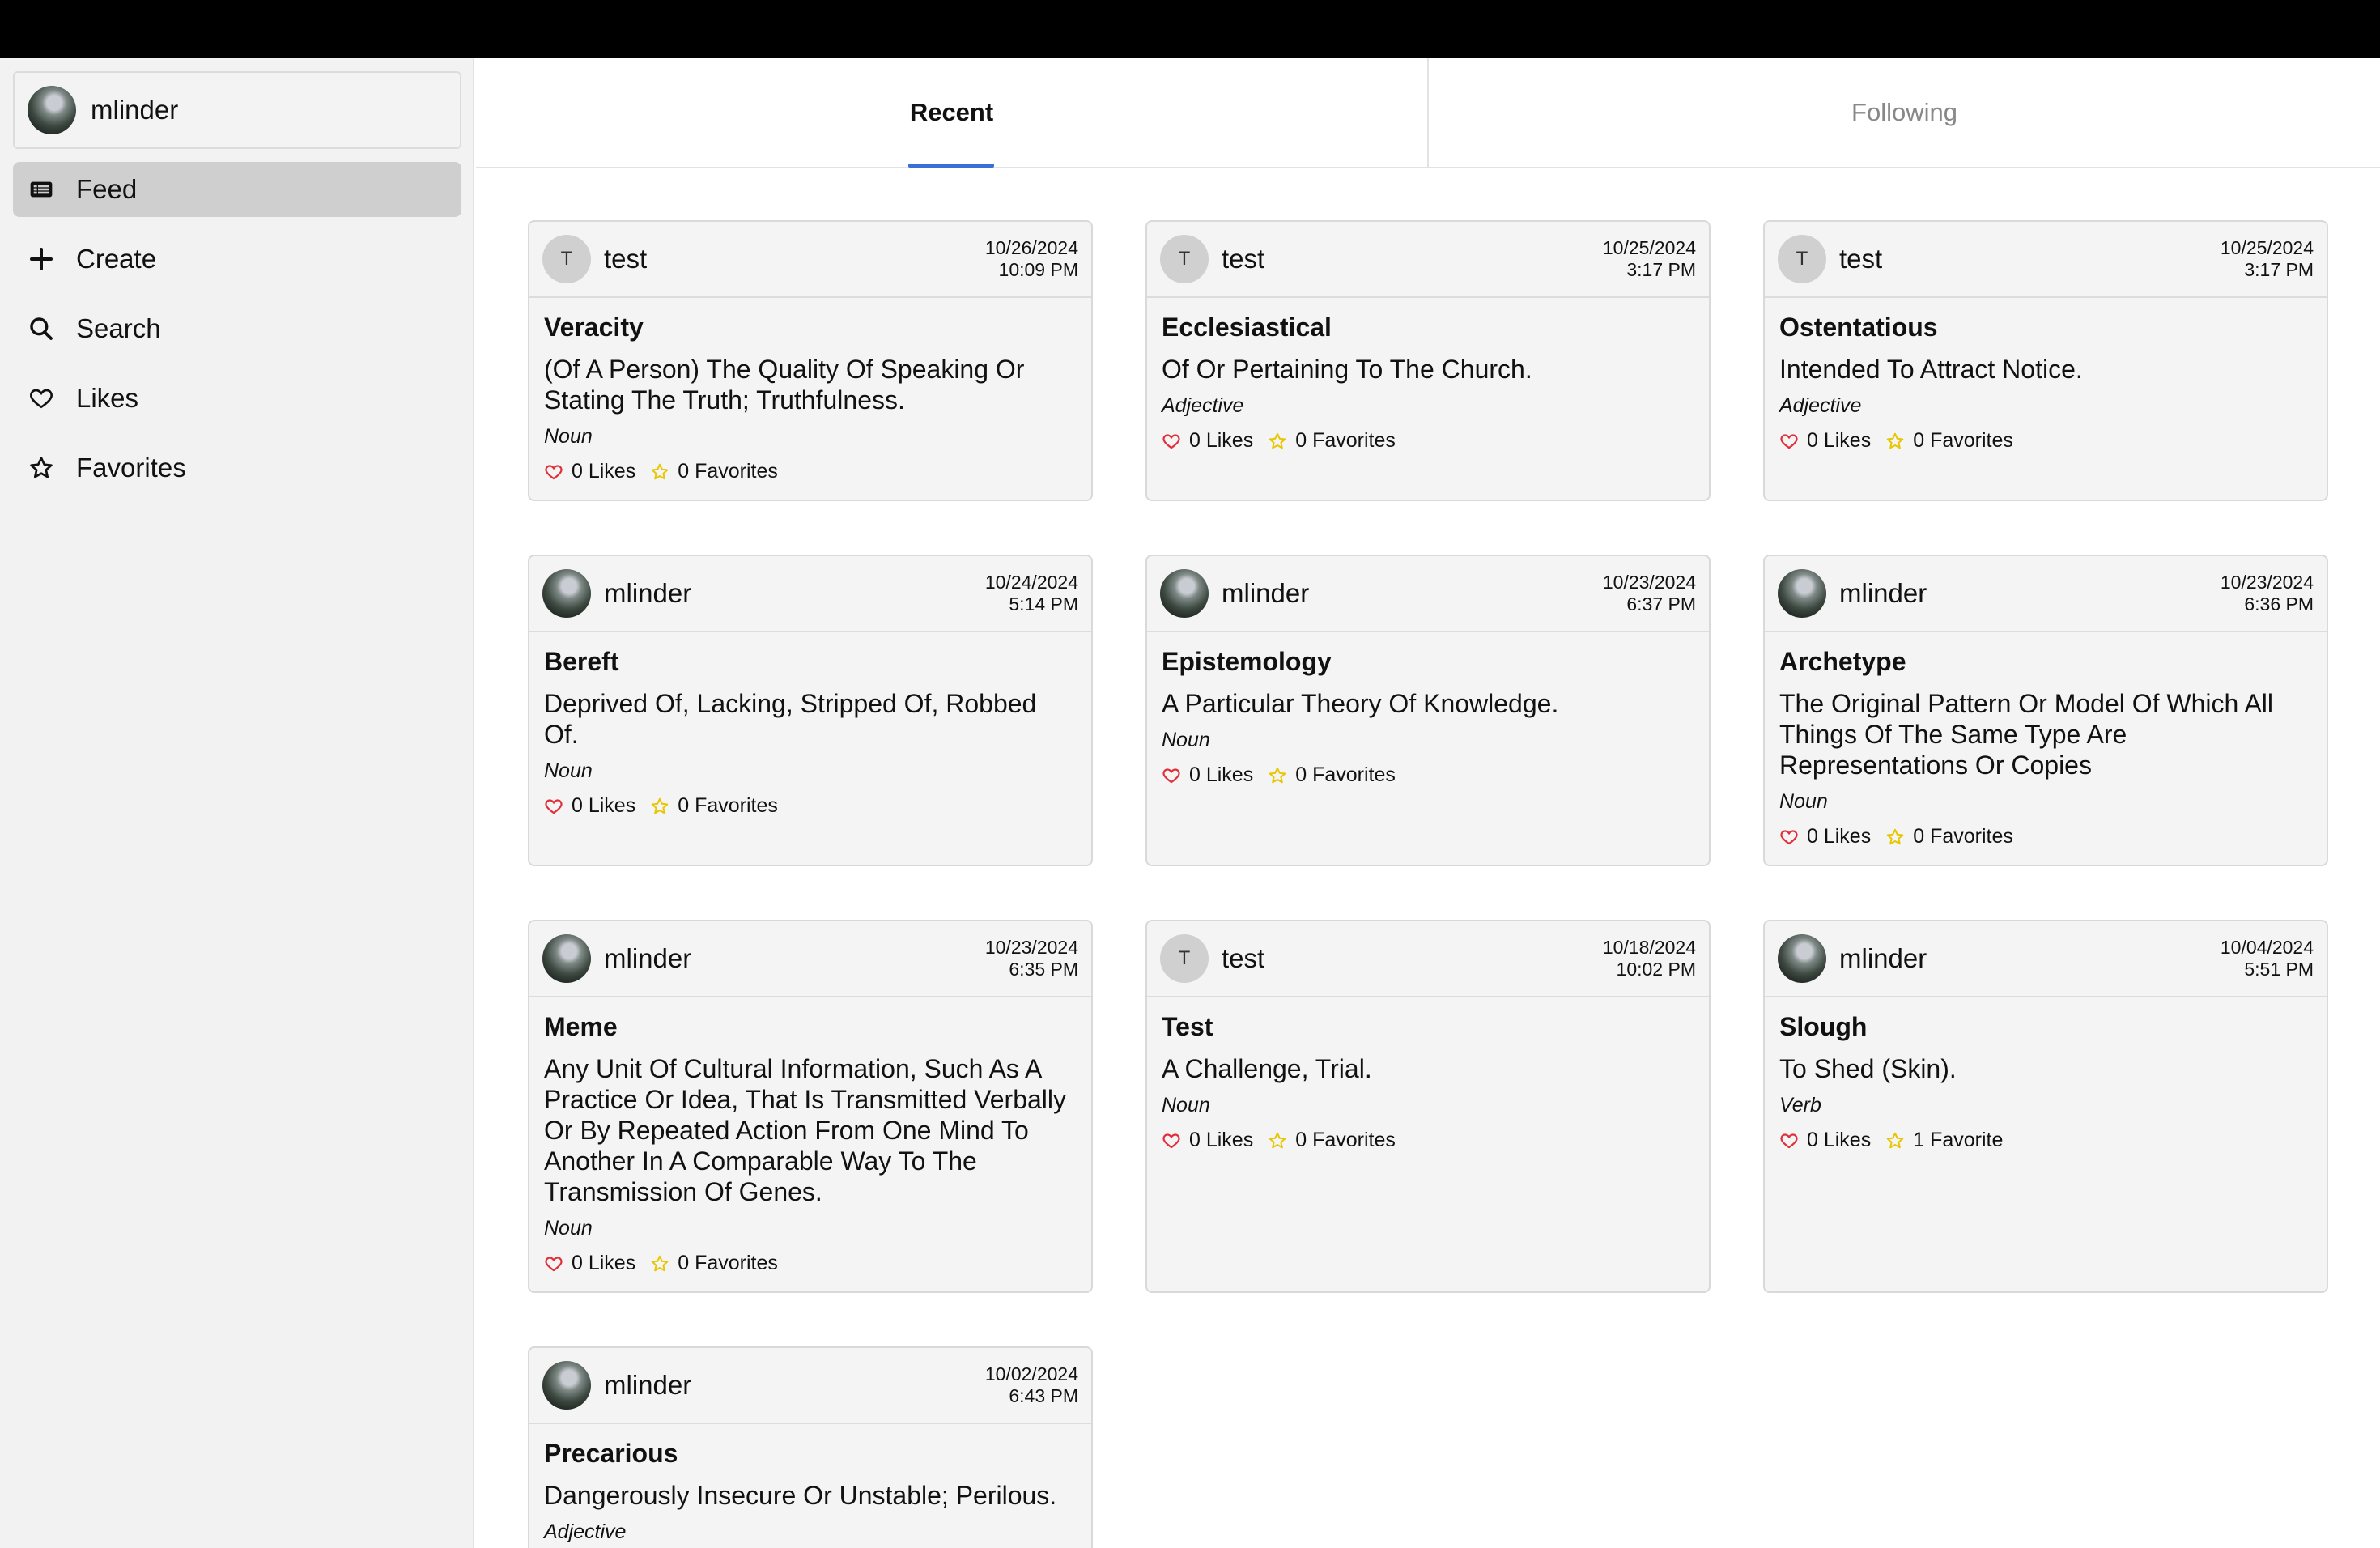 This screenshot has width=2380, height=1548. I want to click on post-header: mlinder 10/23/2024 6:37 PM, so click(1428, 594).